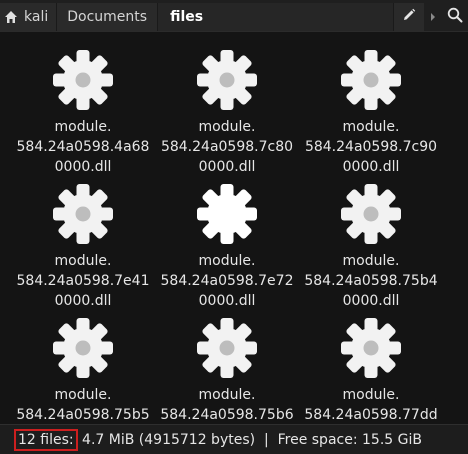  What do you see at coordinates (83, 281) in the screenshot?
I see `file-name-line: 584.24a0598.7e41` at bounding box center [83, 281].